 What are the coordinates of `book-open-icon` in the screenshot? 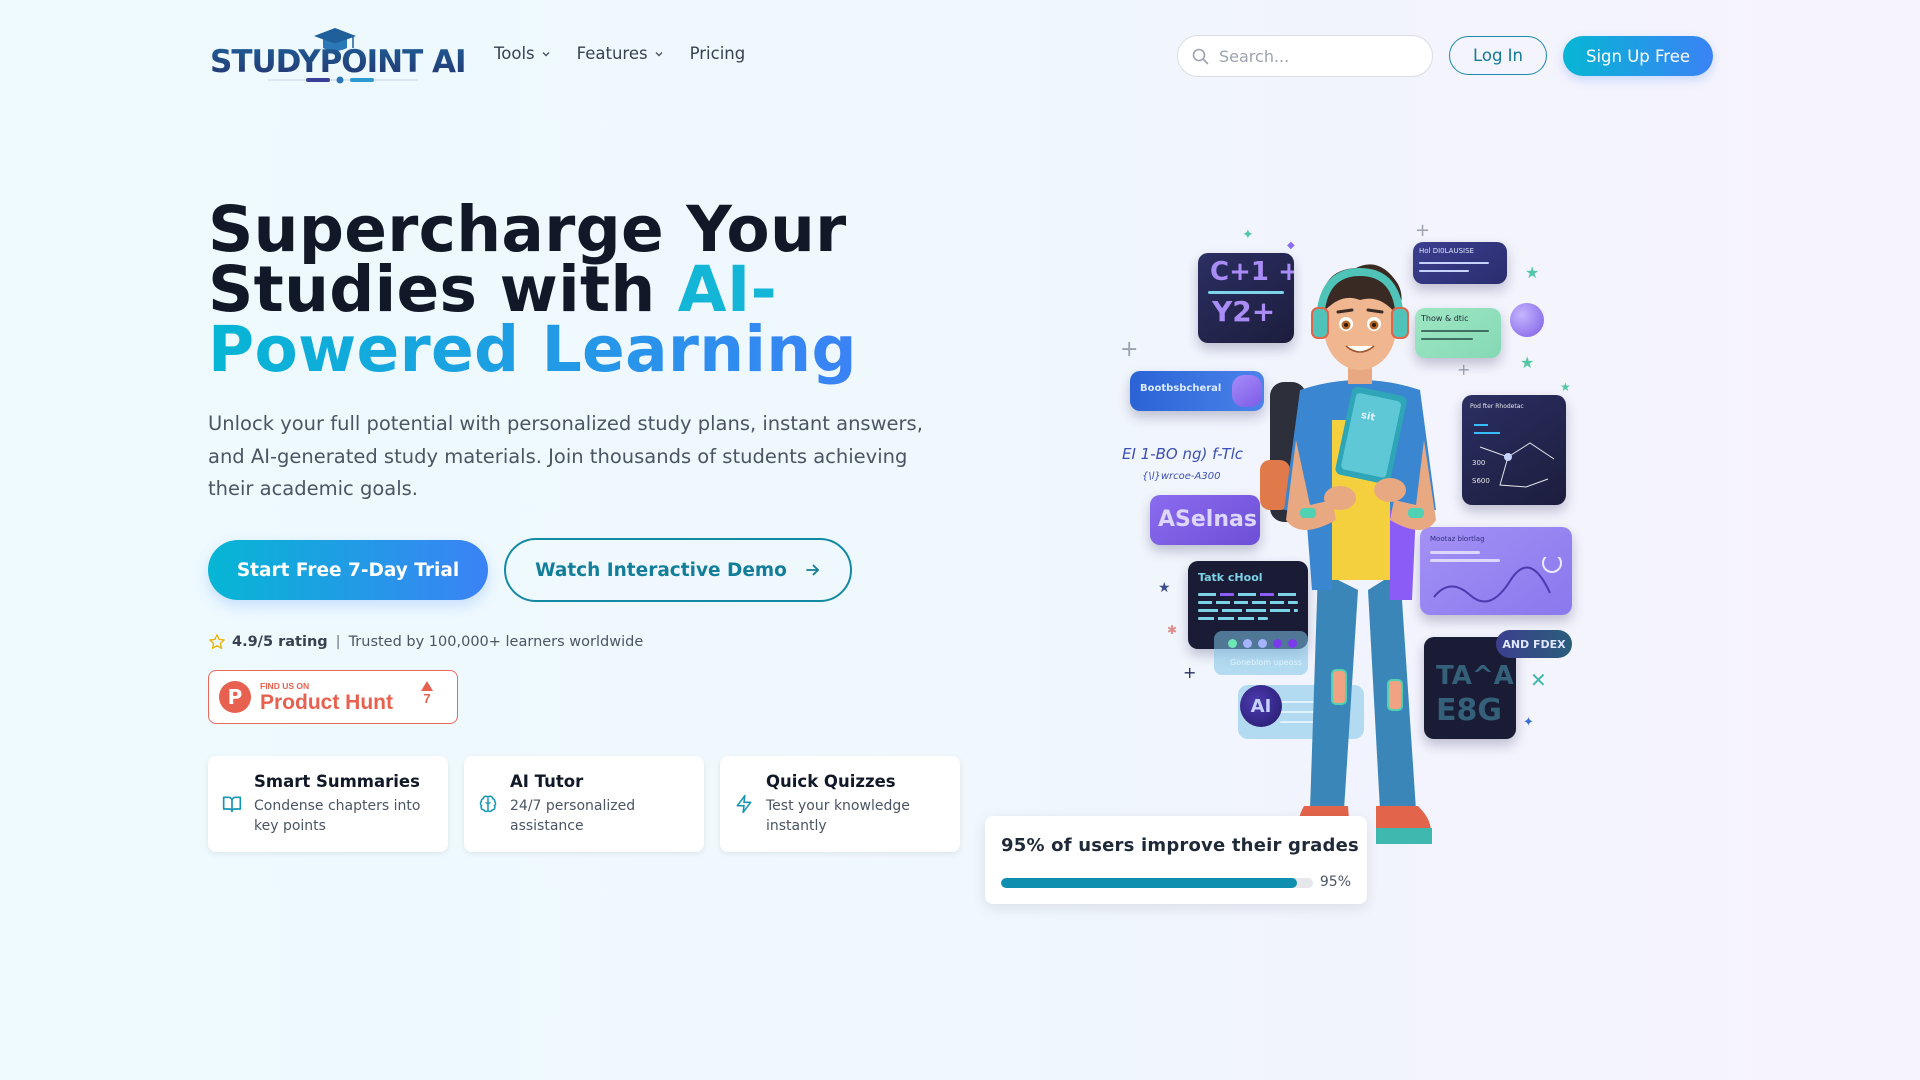 It's located at (232, 804).